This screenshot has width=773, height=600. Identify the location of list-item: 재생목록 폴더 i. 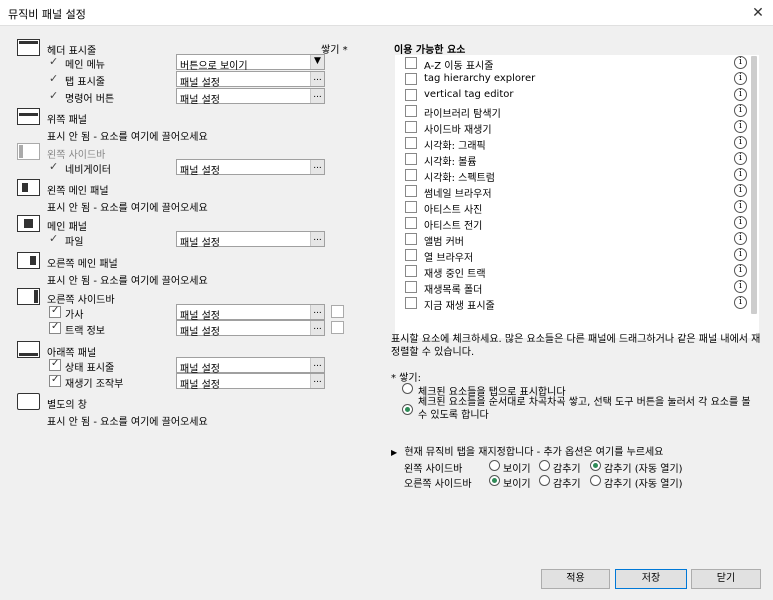
(571, 287).